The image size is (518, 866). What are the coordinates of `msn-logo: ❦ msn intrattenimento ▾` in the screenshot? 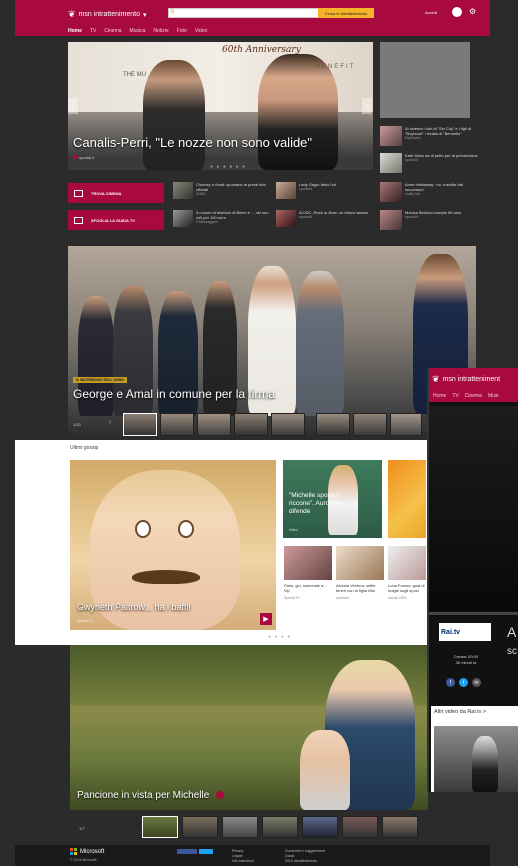 It's located at (107, 14).